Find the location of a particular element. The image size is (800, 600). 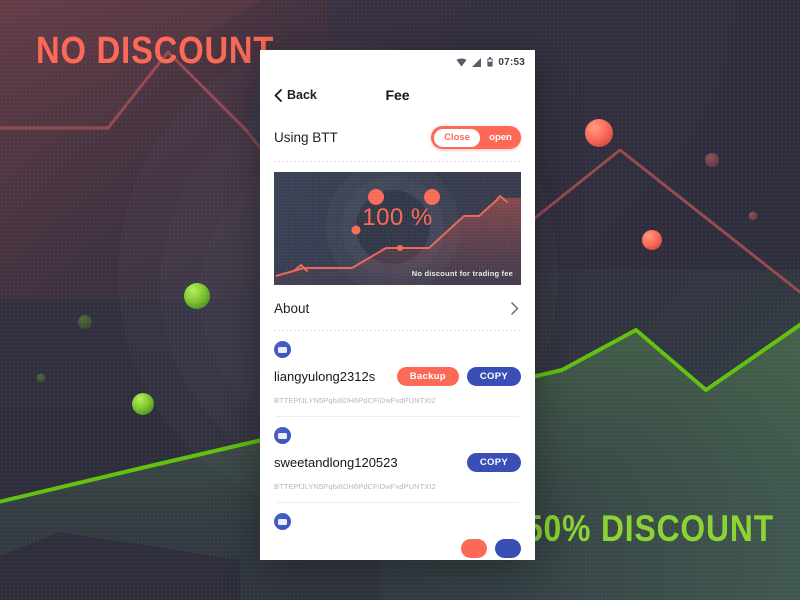

no-discount-label: NO DISCOUNT is located at coordinates (155, 51).